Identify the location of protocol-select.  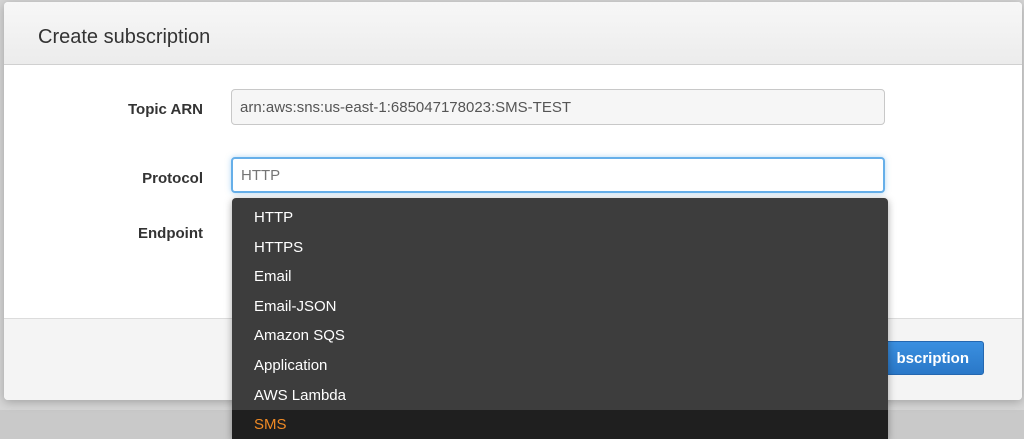
(558, 175).